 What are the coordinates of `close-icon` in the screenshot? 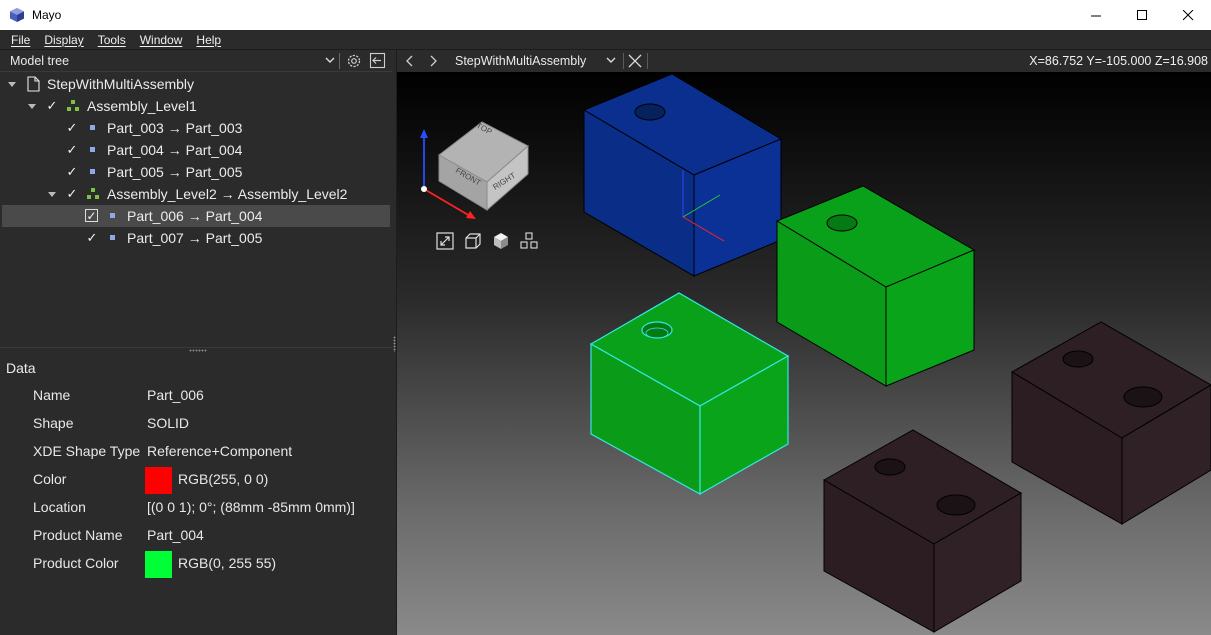 It's located at (1187, 14).